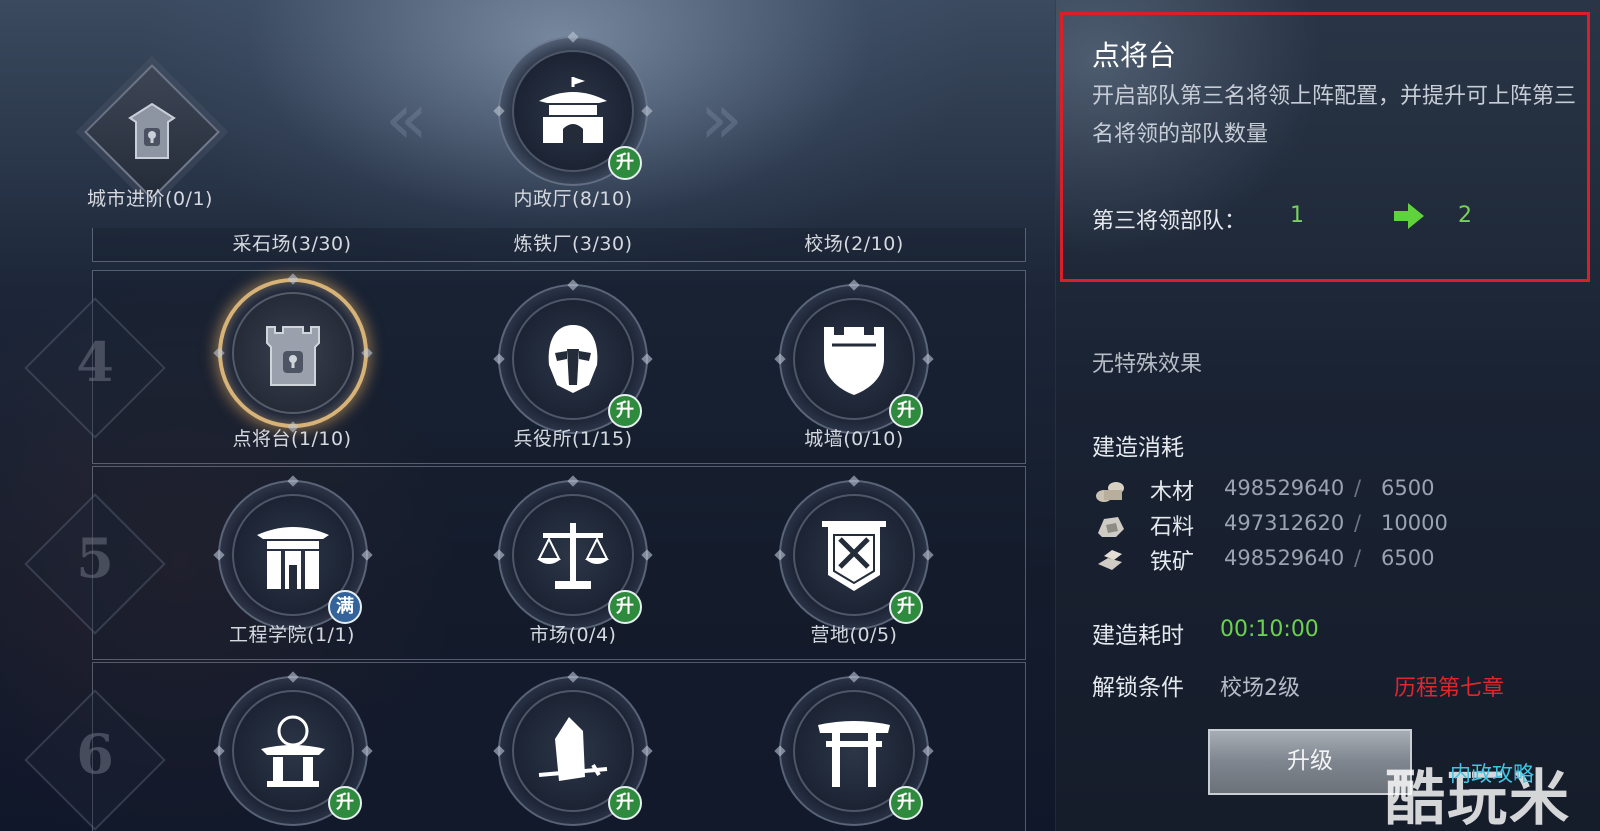 Image resolution: width=1600 pixels, height=831 pixels. What do you see at coordinates (1260, 688) in the screenshot?
I see `unlock-requirement: 校场2级` at bounding box center [1260, 688].